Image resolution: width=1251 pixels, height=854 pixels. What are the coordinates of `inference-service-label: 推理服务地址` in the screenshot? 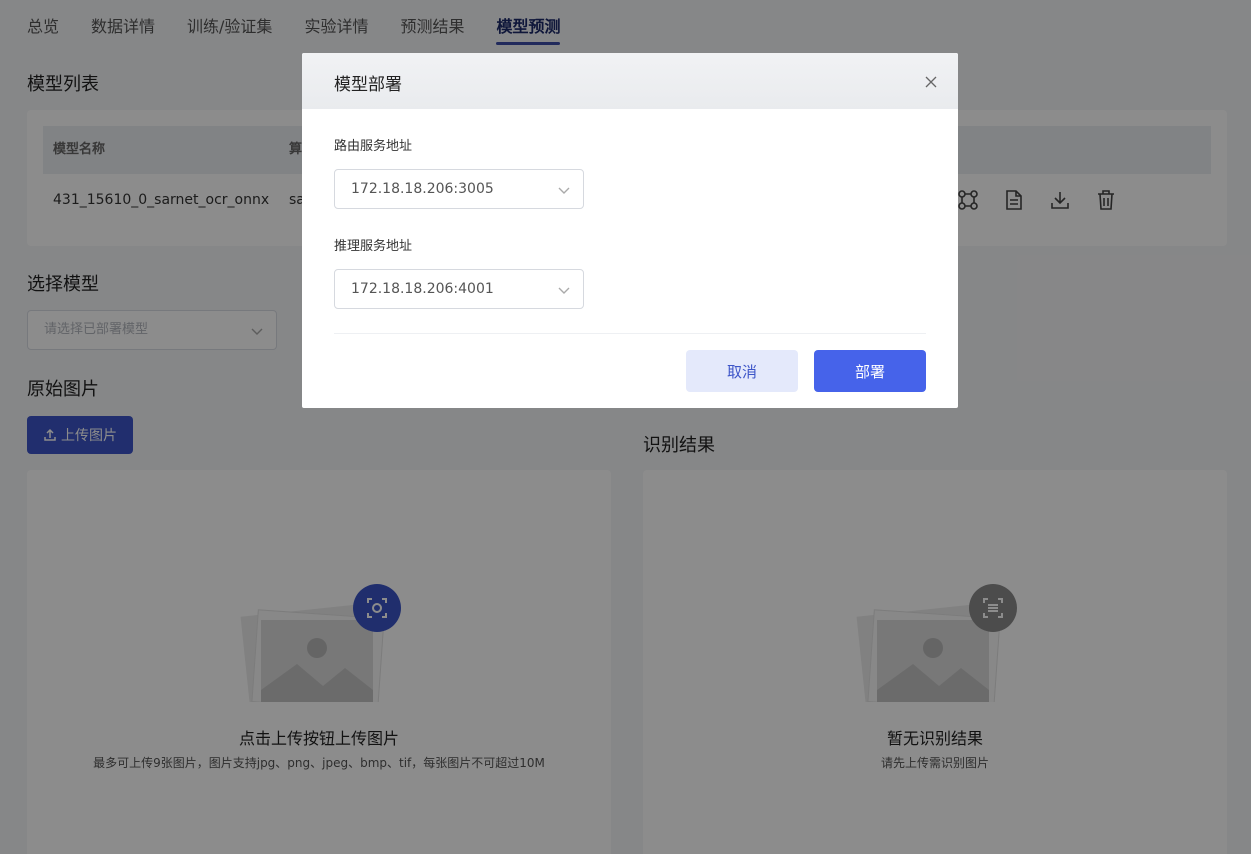 It's located at (373, 246).